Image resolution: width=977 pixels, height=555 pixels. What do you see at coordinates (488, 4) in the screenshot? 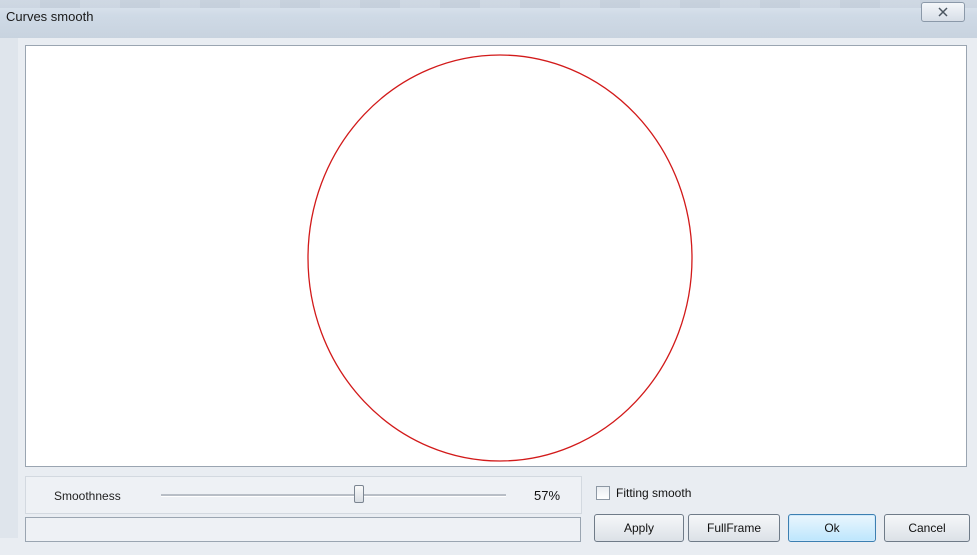
I see `background-window-strip` at bounding box center [488, 4].